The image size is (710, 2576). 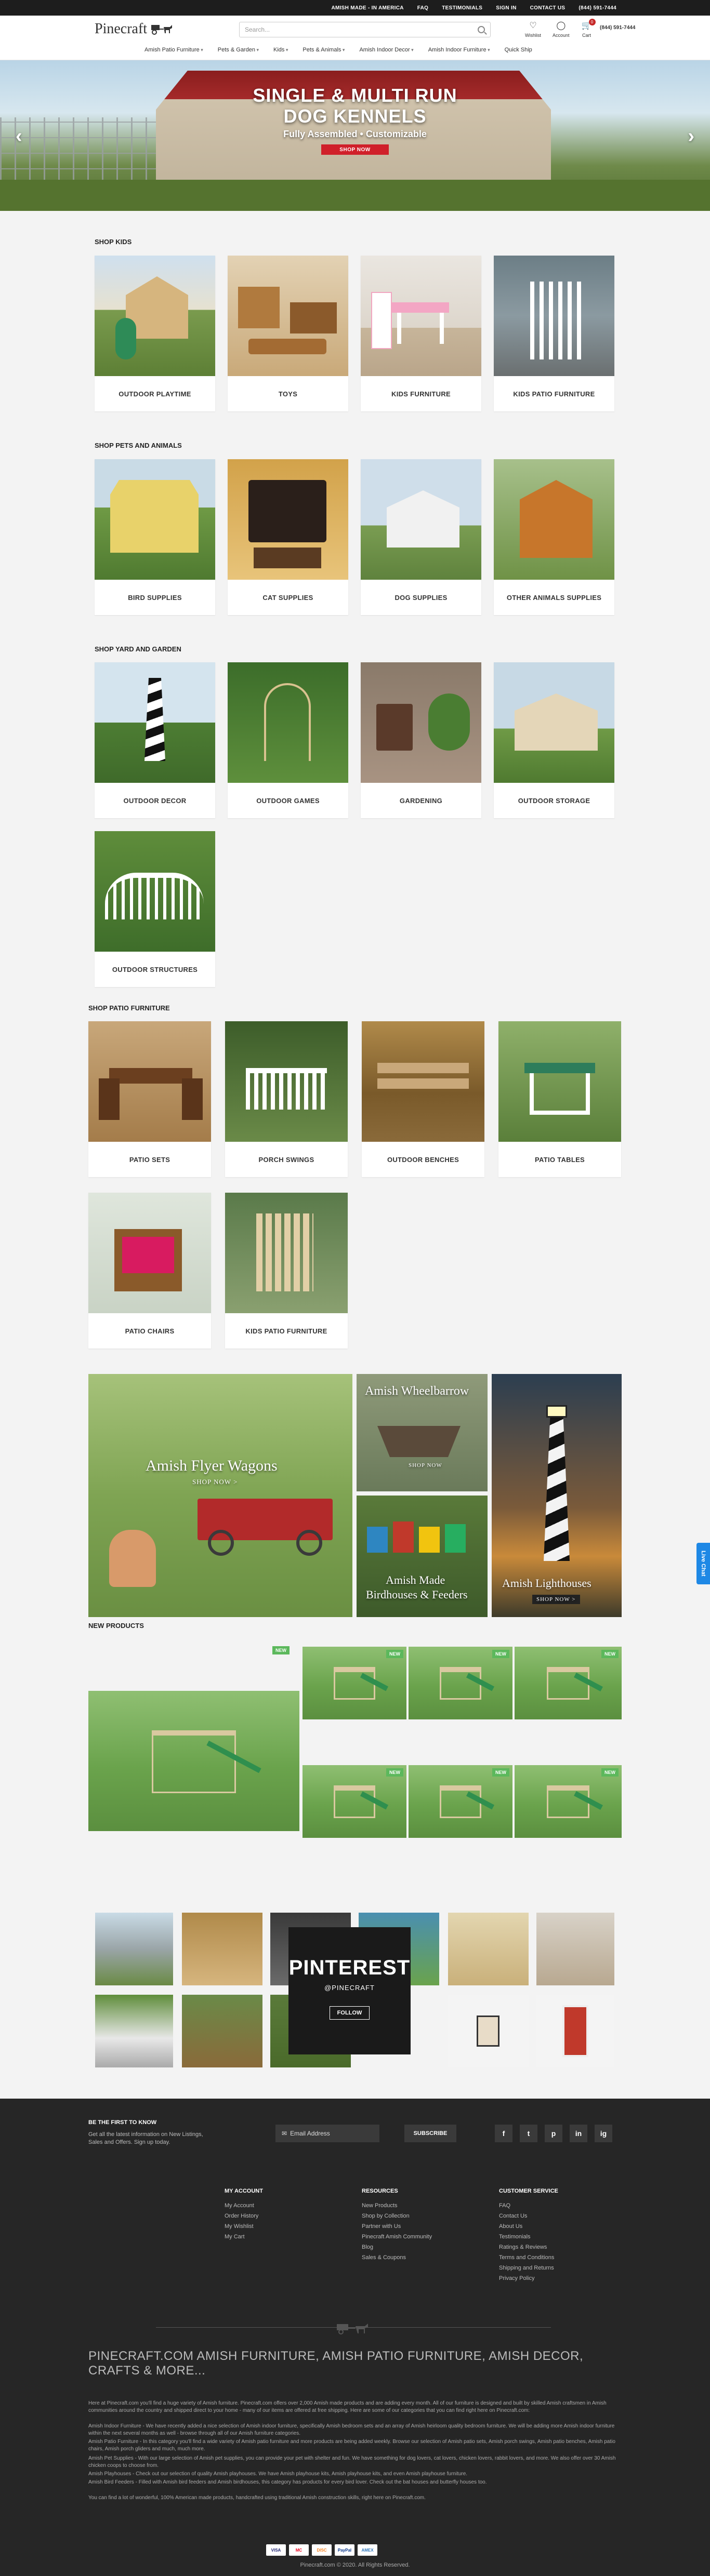 I want to click on topbar-link-amish-made: Amish Made - In America, so click(x=367, y=8).